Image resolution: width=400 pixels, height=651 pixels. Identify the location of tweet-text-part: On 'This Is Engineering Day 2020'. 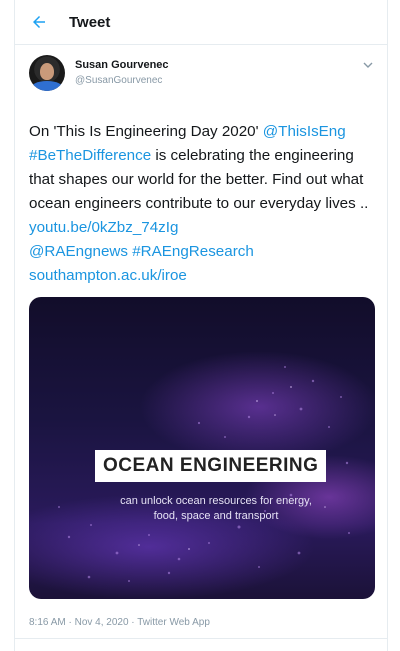
(146, 131).